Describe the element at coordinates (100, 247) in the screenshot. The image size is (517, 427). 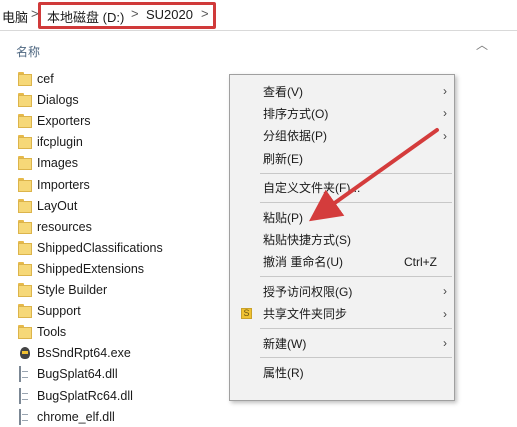
I see `file-name: ShippedClassifications` at that location.